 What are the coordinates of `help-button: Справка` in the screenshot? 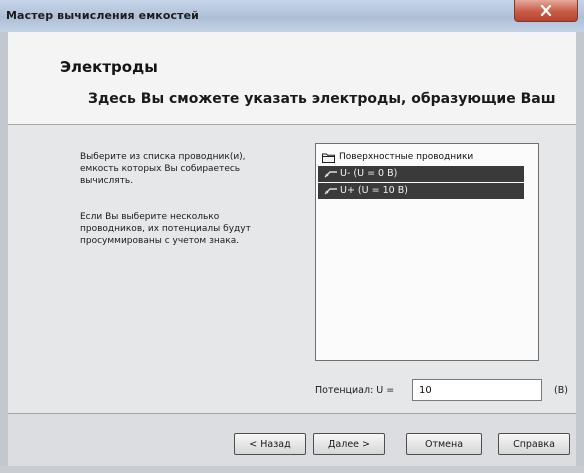 It's located at (534, 444).